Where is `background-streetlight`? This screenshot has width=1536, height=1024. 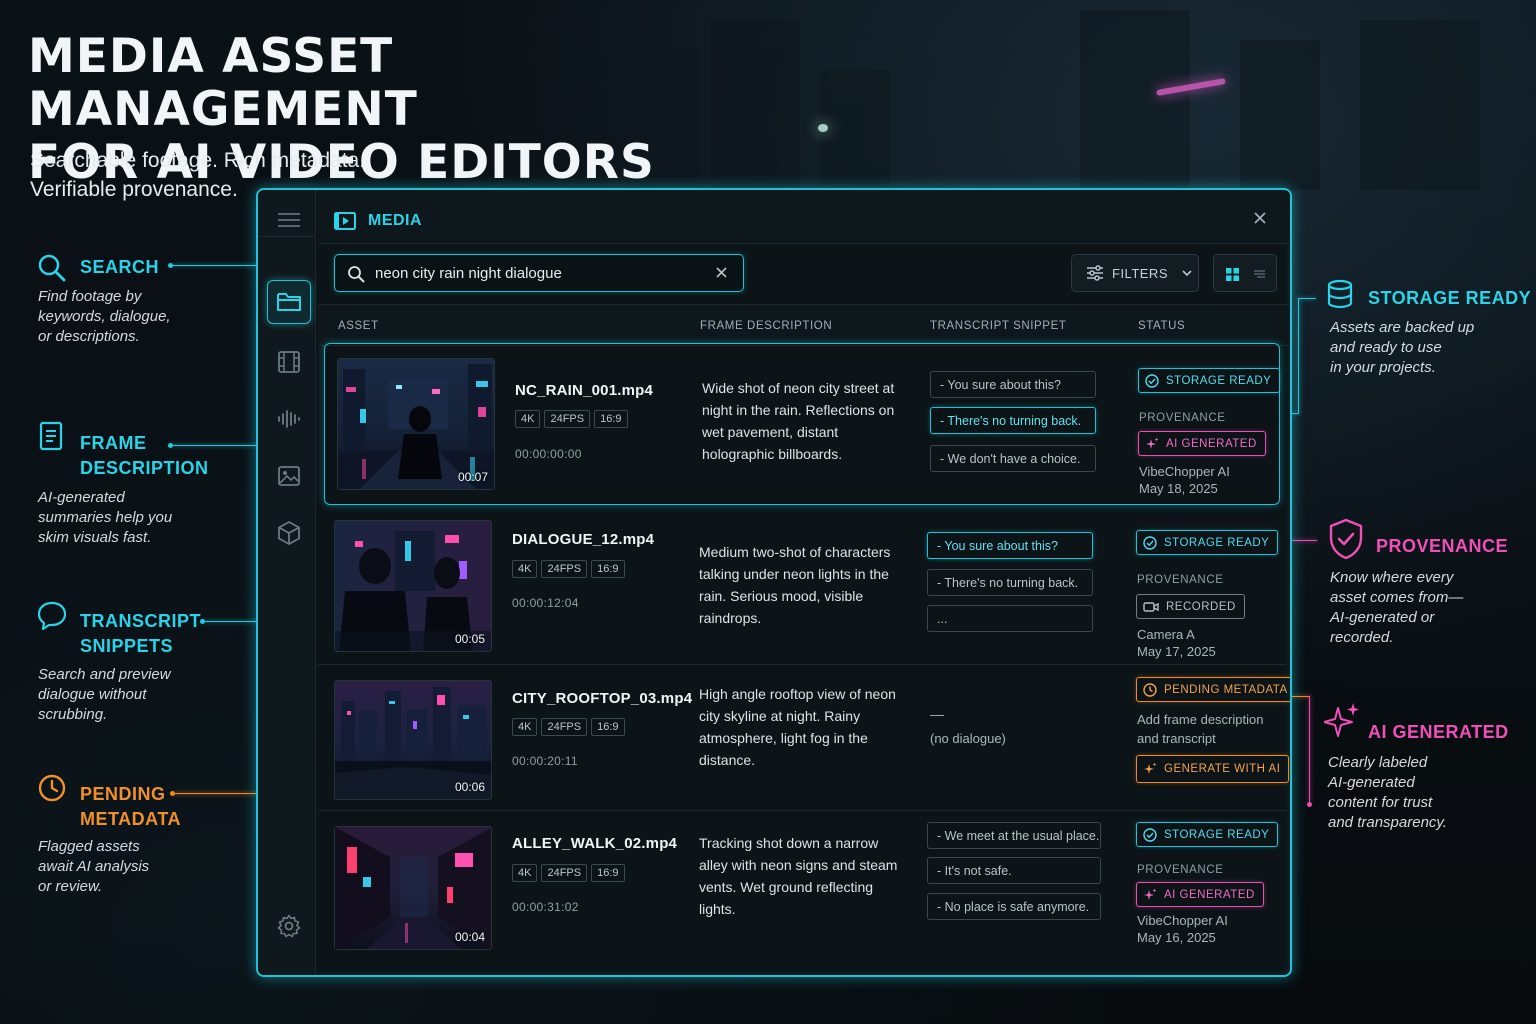
background-streetlight is located at coordinates (823, 128).